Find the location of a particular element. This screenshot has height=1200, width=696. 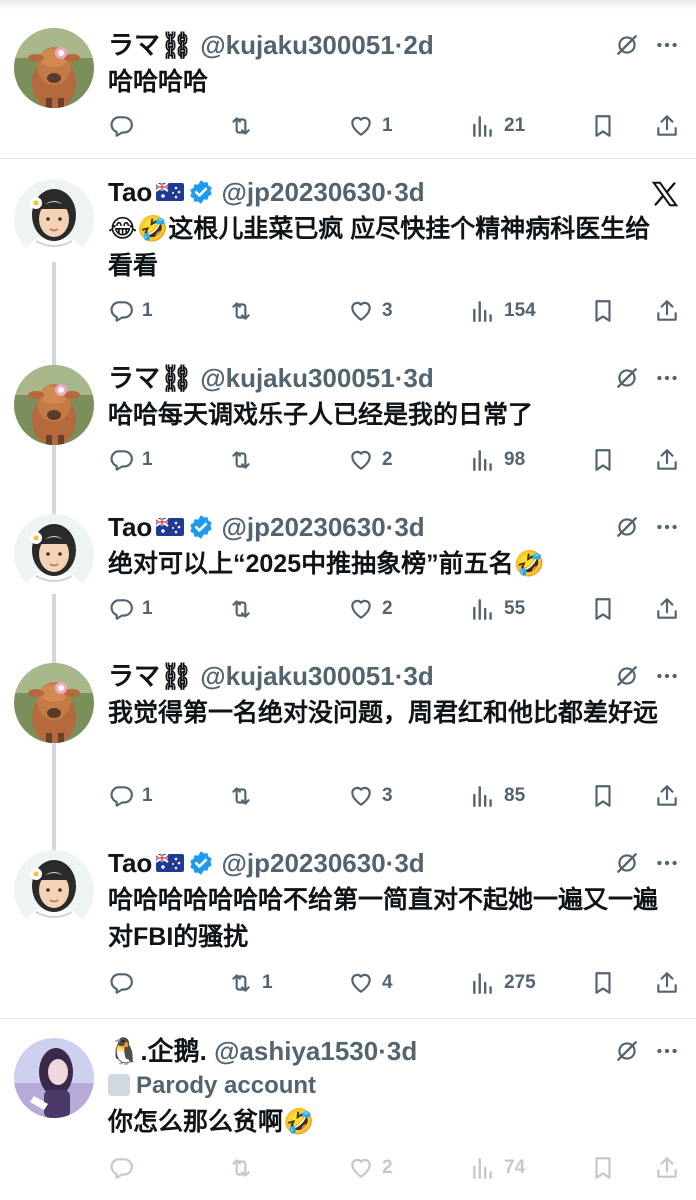

views-button: 85 is located at coordinates (497, 796).